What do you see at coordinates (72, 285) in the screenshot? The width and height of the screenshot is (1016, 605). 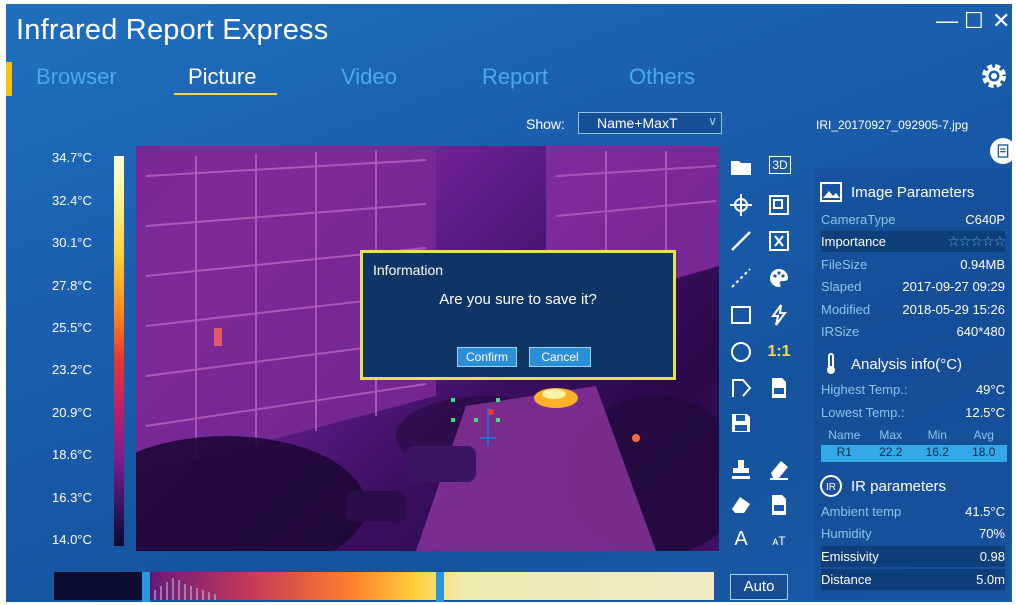 I see `scale-label: 27.8°C` at bounding box center [72, 285].